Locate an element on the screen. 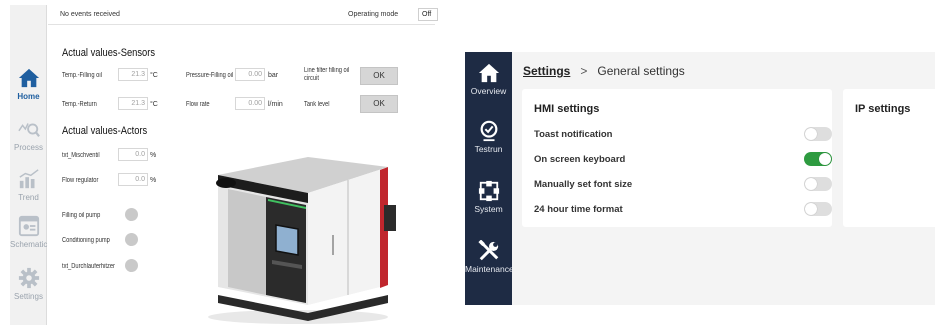  conditioning-pump-label: Conditioning pump is located at coordinates (86, 240).